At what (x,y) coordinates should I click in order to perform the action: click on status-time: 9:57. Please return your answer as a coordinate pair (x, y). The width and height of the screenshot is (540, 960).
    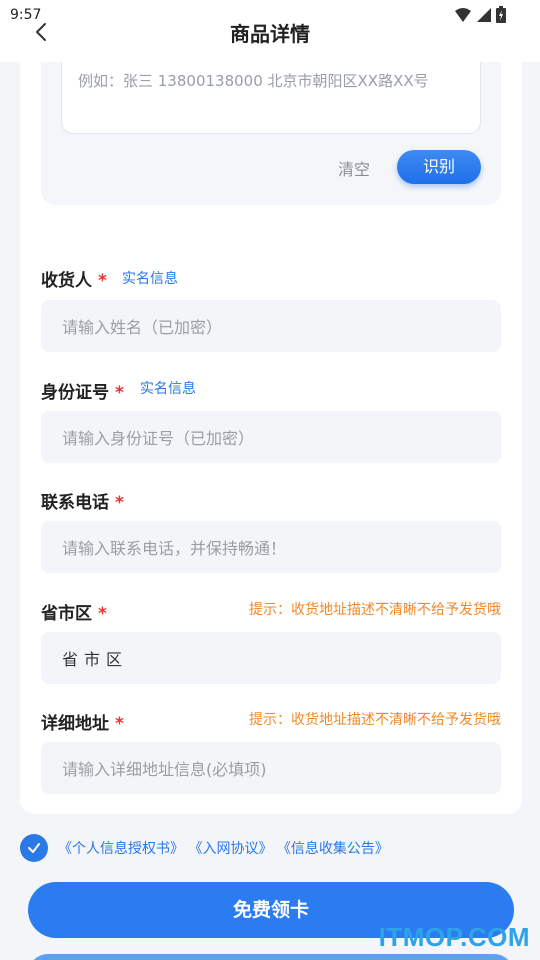
    Looking at the image, I should click on (26, 15).